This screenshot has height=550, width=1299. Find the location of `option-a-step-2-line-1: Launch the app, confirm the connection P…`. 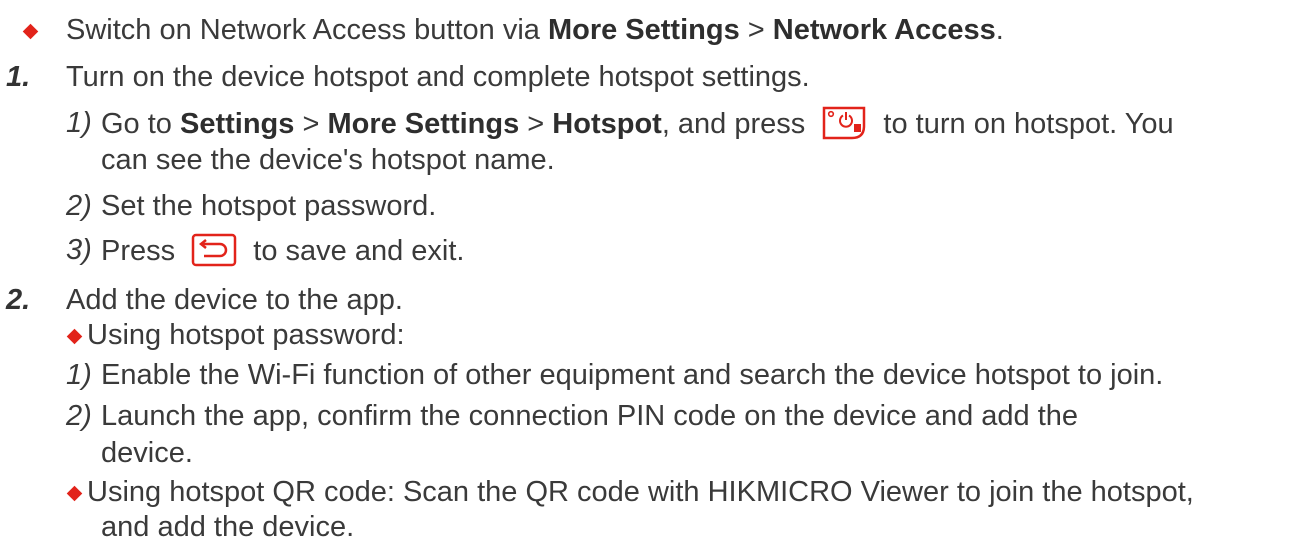

option-a-step-2-line-1: Launch the app, confirm the connection P… is located at coordinates (590, 416).